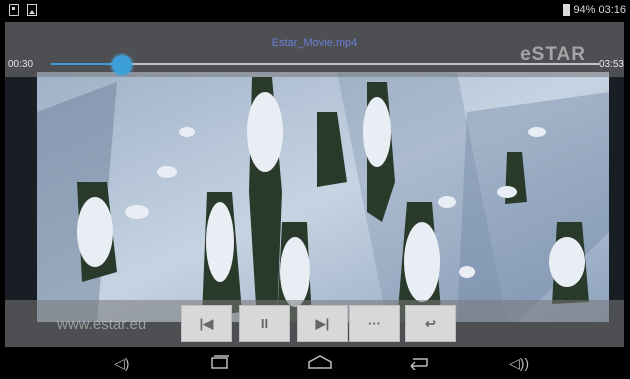 This screenshot has height=379, width=630. What do you see at coordinates (314, 49) in the screenshot?
I see `seek-overlay: Estar_Movie.mp4 eSTAR 00:30 03:53` at bounding box center [314, 49].